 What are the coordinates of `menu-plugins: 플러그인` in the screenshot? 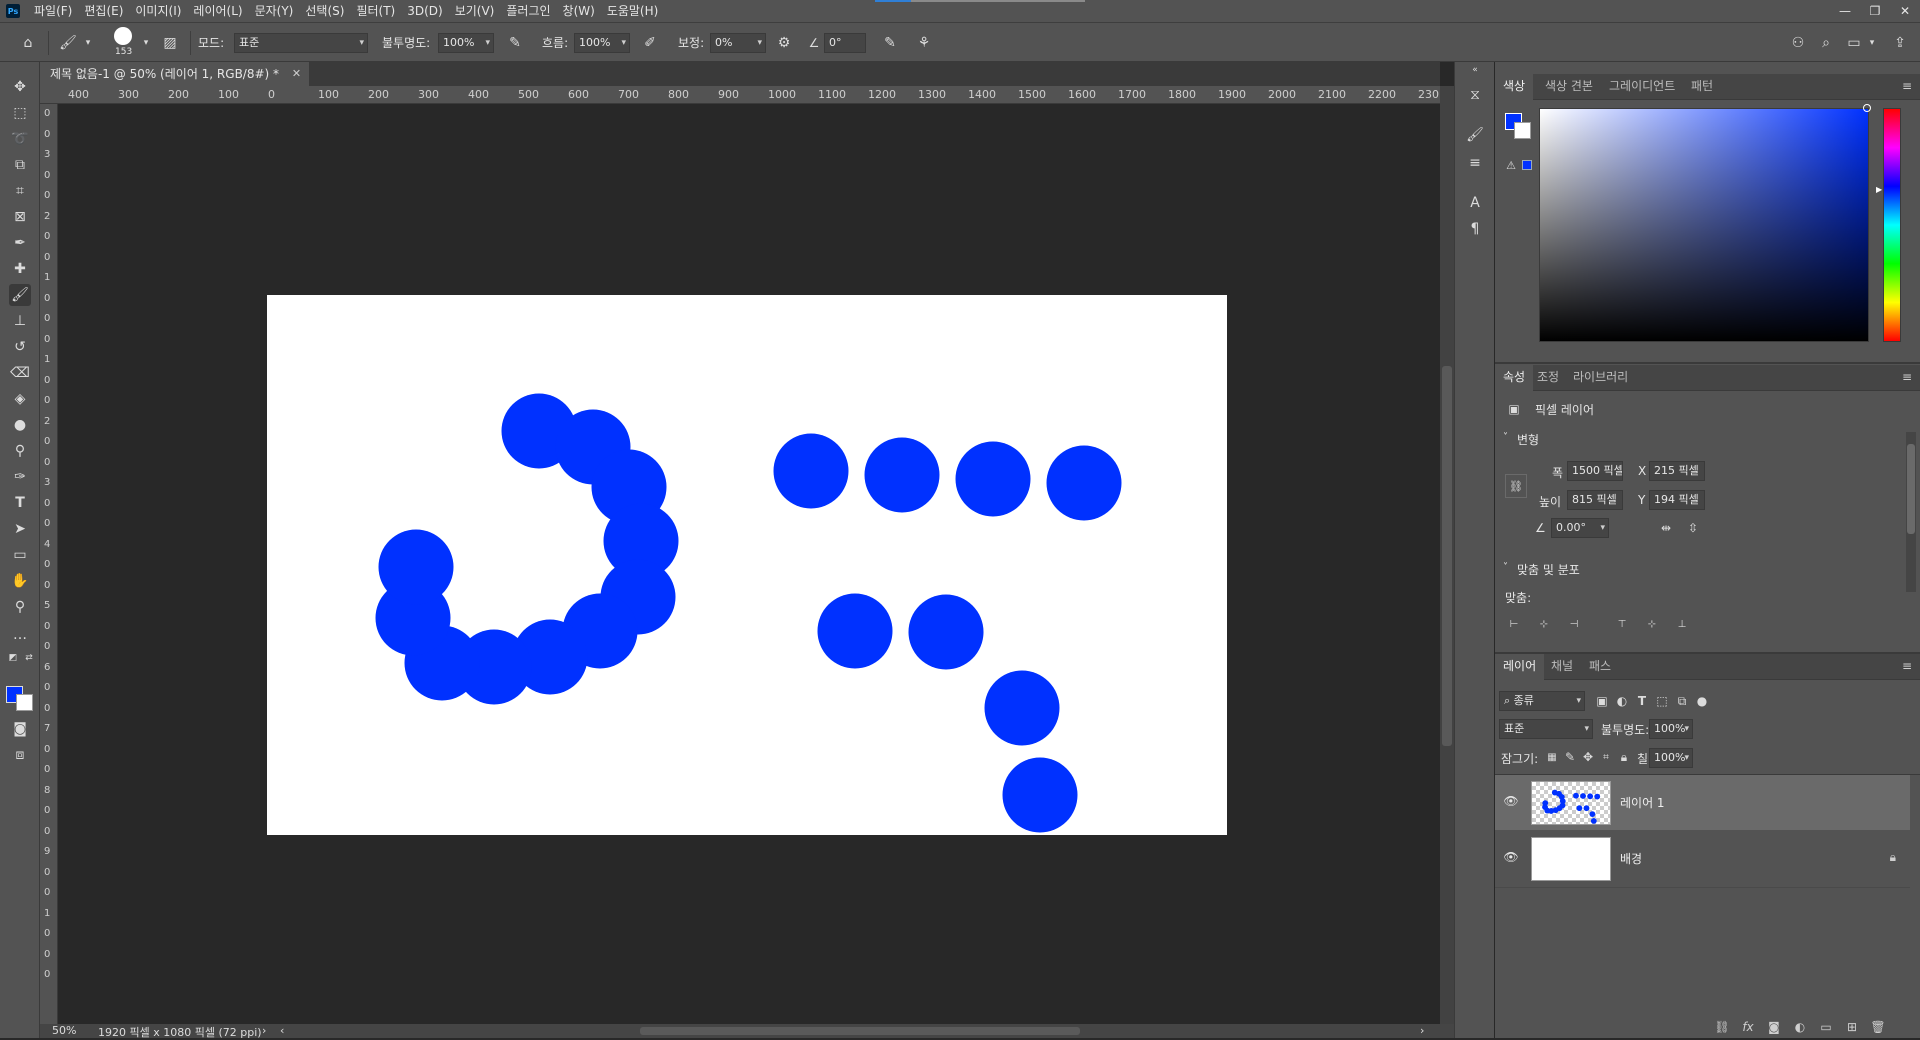 It's located at (528, 11).